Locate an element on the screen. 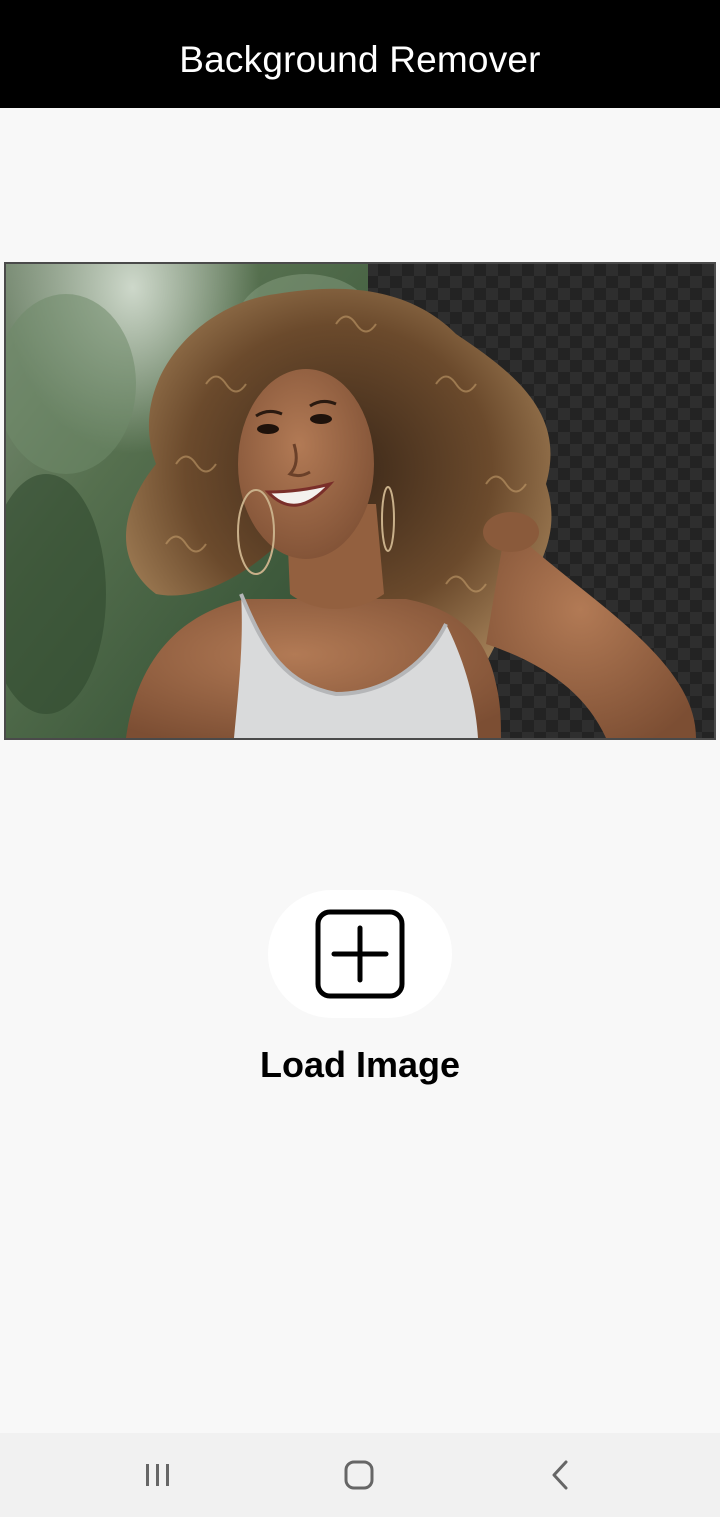  app-bar: Background Remover is located at coordinates (360, 54).